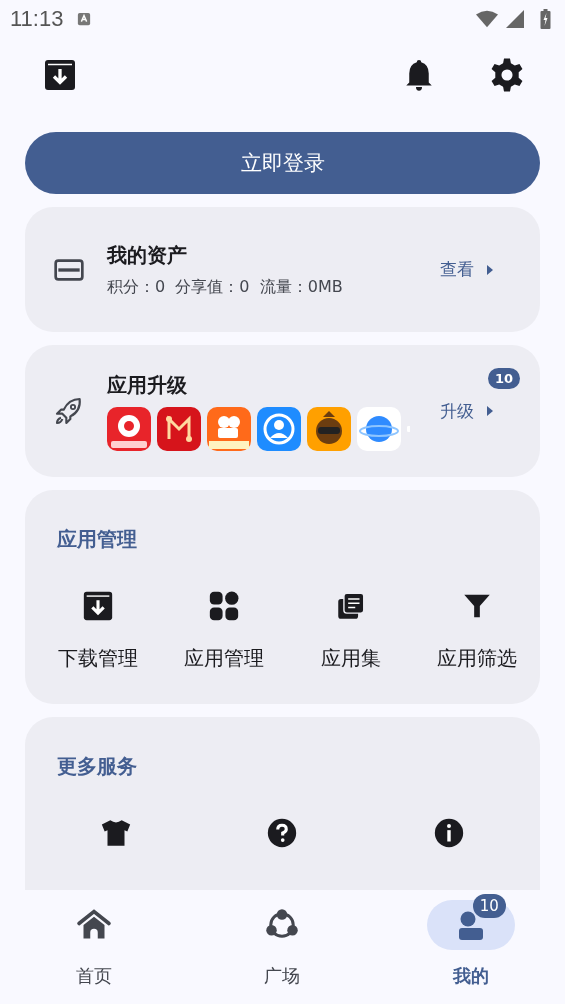  What do you see at coordinates (457, 411) in the screenshot?
I see `upgrade-link: 升级` at bounding box center [457, 411].